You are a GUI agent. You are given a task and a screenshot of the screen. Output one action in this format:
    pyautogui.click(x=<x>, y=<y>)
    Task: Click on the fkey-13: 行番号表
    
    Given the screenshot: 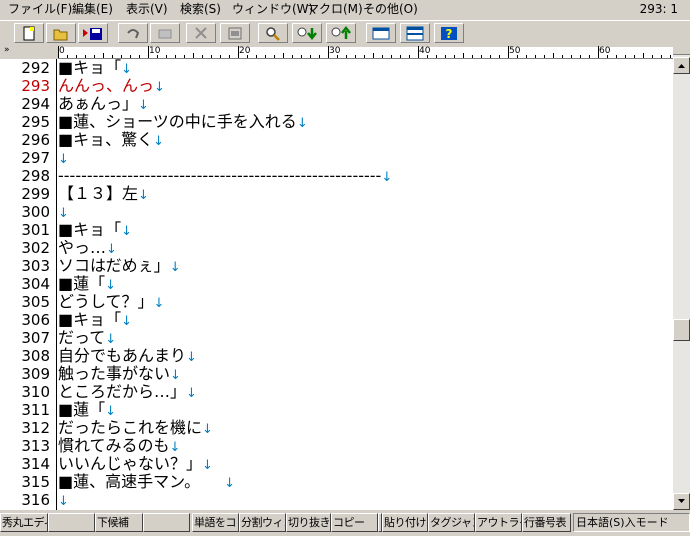 What is the action you would take?
    pyautogui.click(x=546, y=522)
    